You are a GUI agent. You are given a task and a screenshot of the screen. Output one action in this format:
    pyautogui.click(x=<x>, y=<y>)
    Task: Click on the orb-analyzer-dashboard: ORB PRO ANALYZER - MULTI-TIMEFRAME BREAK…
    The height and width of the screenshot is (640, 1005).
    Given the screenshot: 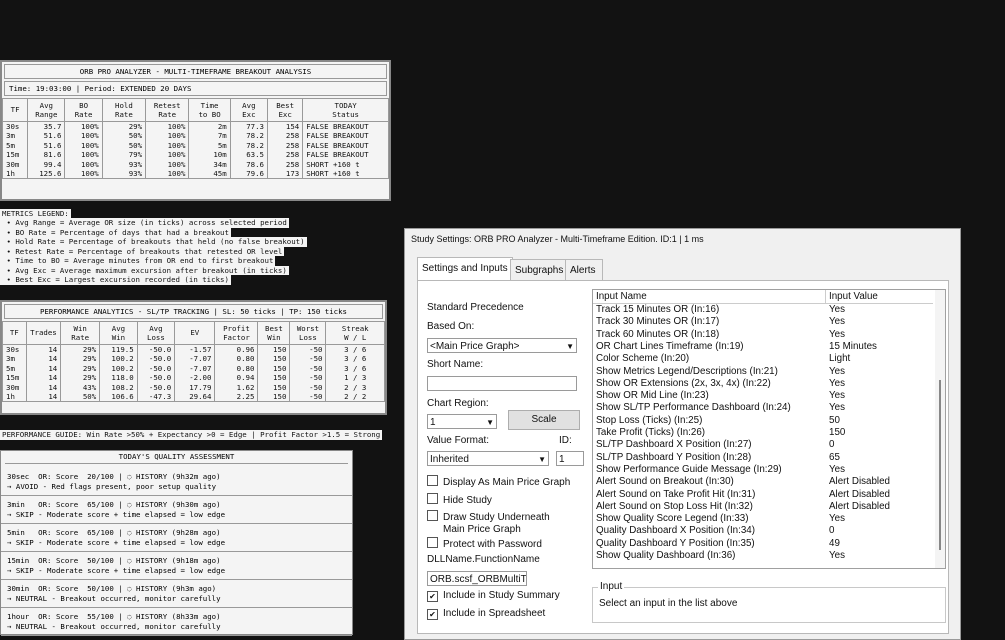 What is the action you would take?
    pyautogui.click(x=195, y=130)
    